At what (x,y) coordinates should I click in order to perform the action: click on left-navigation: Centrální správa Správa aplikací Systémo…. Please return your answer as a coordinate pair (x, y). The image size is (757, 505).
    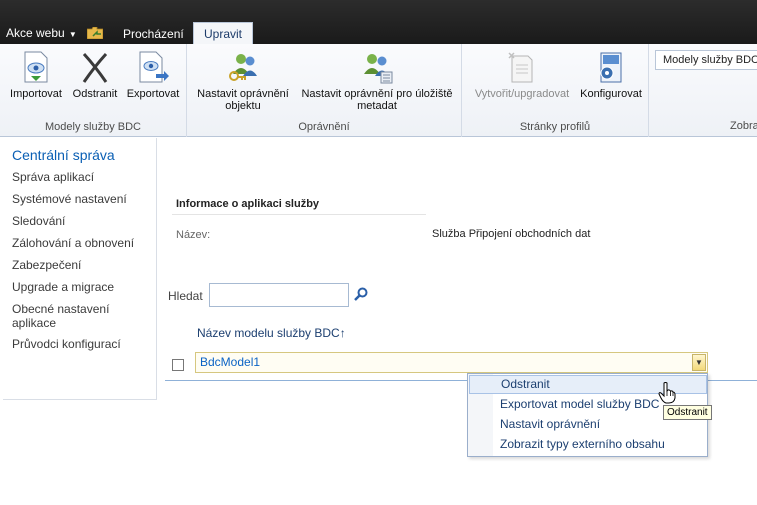
    Looking at the image, I should click on (80, 269).